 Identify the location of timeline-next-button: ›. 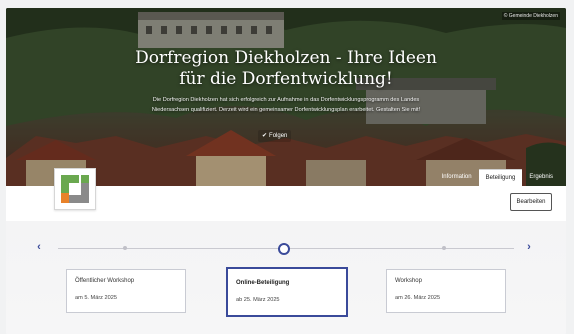
(529, 247).